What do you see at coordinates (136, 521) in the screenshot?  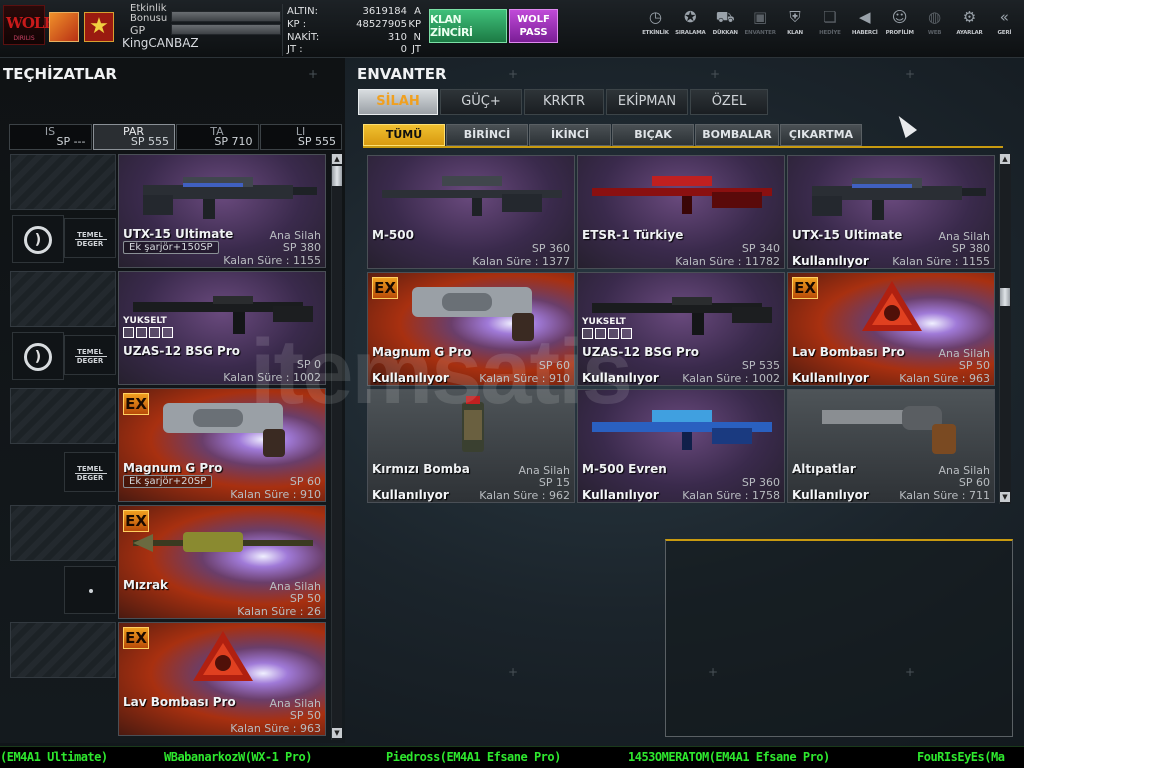 I see `ex-badge: EX` at bounding box center [136, 521].